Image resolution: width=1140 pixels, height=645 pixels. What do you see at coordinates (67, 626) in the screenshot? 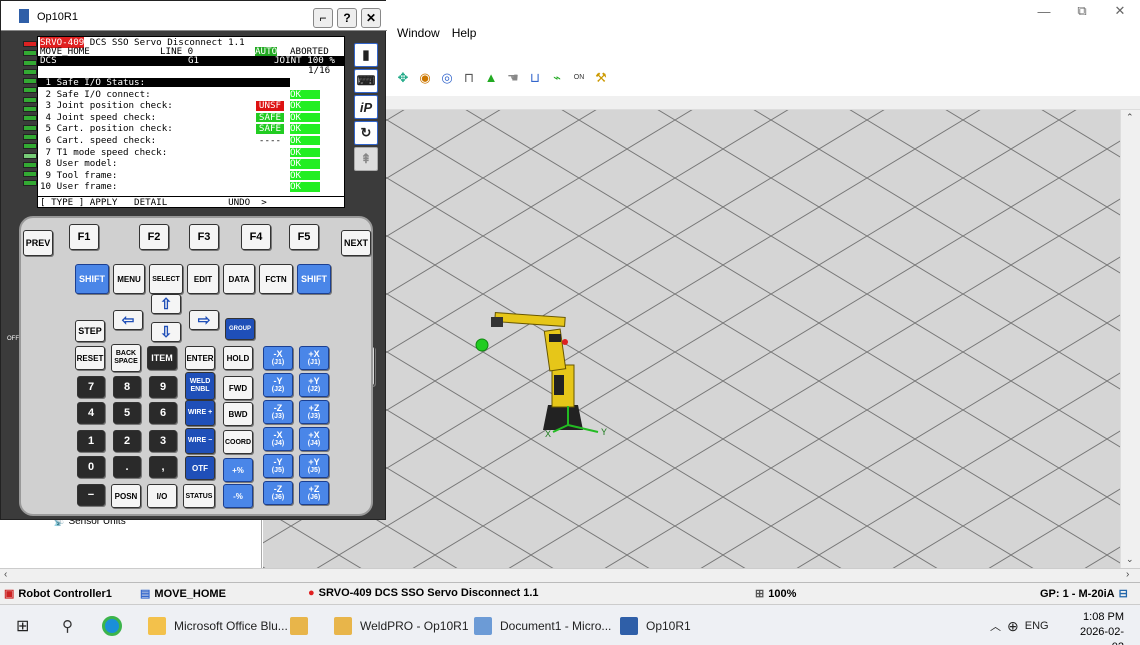
I see `search-button: ⚲` at bounding box center [67, 626].